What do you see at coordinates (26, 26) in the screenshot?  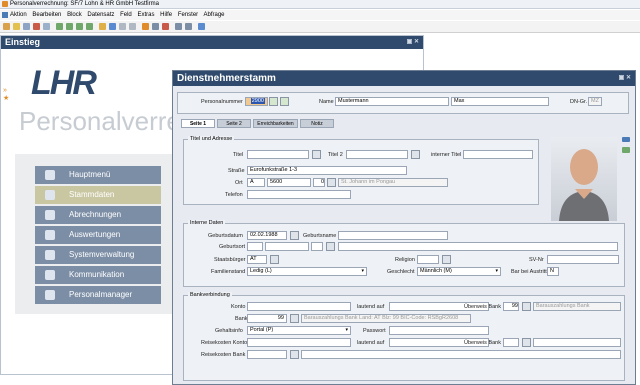 I see `save-icon` at bounding box center [26, 26].